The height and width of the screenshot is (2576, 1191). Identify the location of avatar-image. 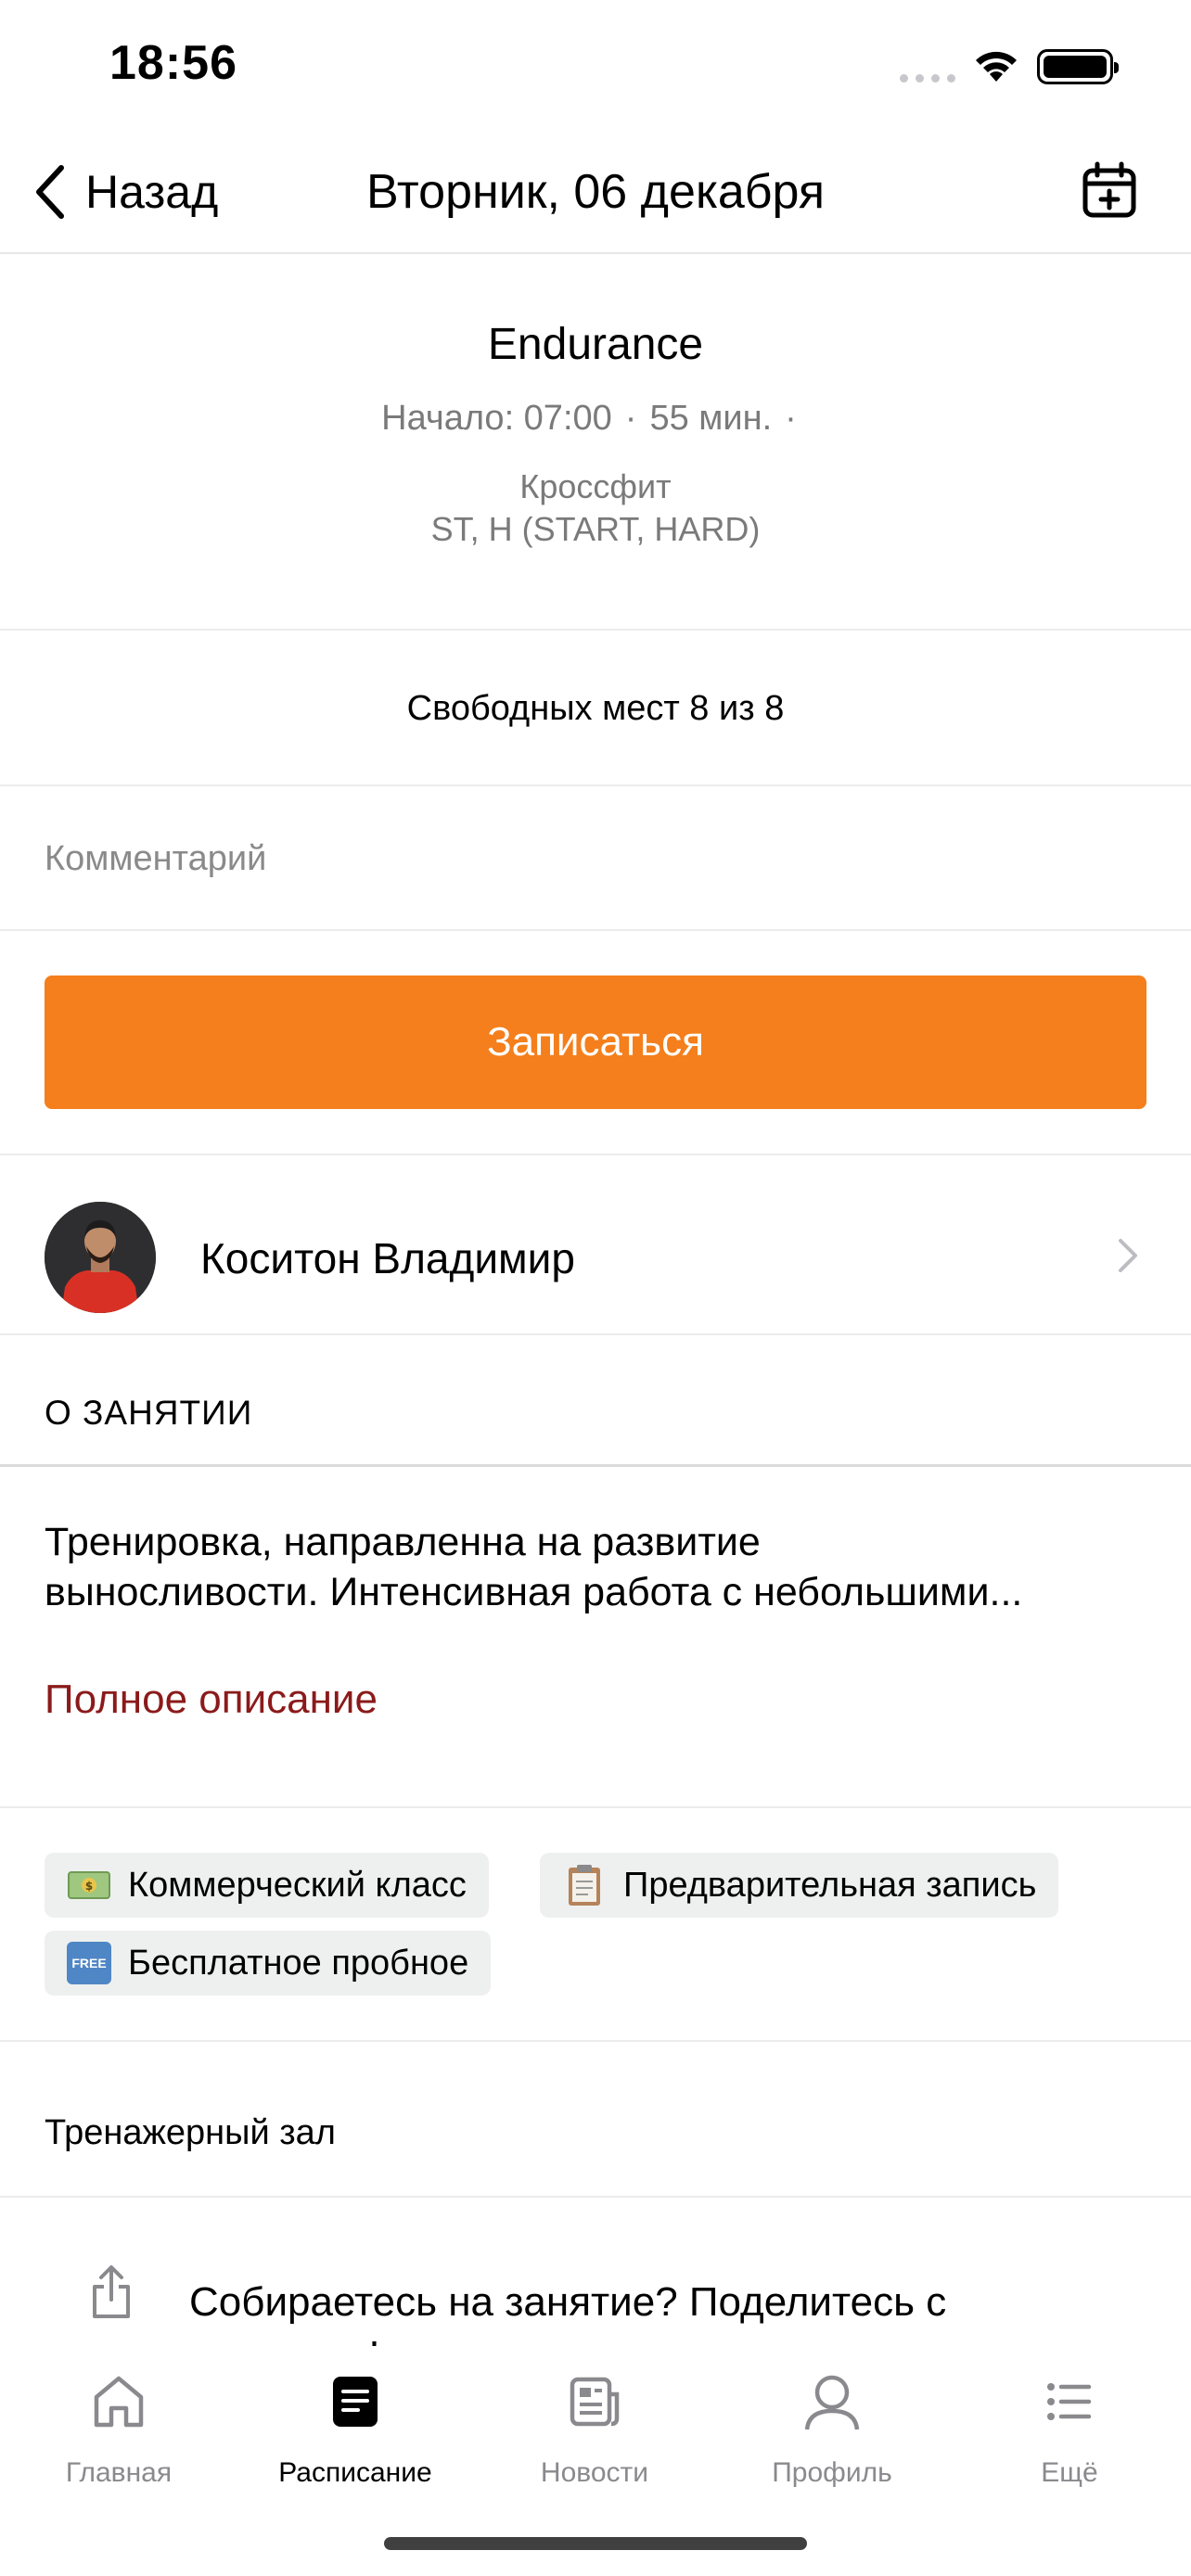
(100, 1257).